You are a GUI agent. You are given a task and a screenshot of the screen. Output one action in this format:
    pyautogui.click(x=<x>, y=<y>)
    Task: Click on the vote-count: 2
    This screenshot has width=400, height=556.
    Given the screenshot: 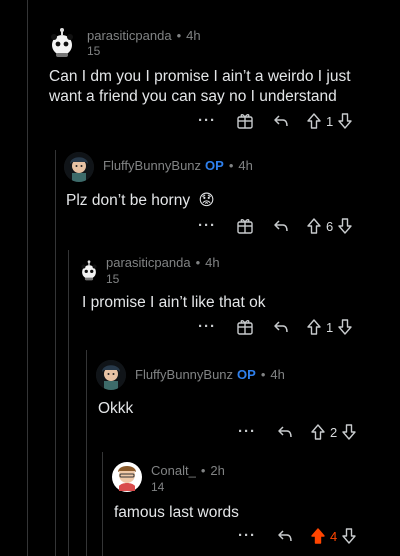 What is the action you would take?
    pyautogui.click(x=334, y=432)
    